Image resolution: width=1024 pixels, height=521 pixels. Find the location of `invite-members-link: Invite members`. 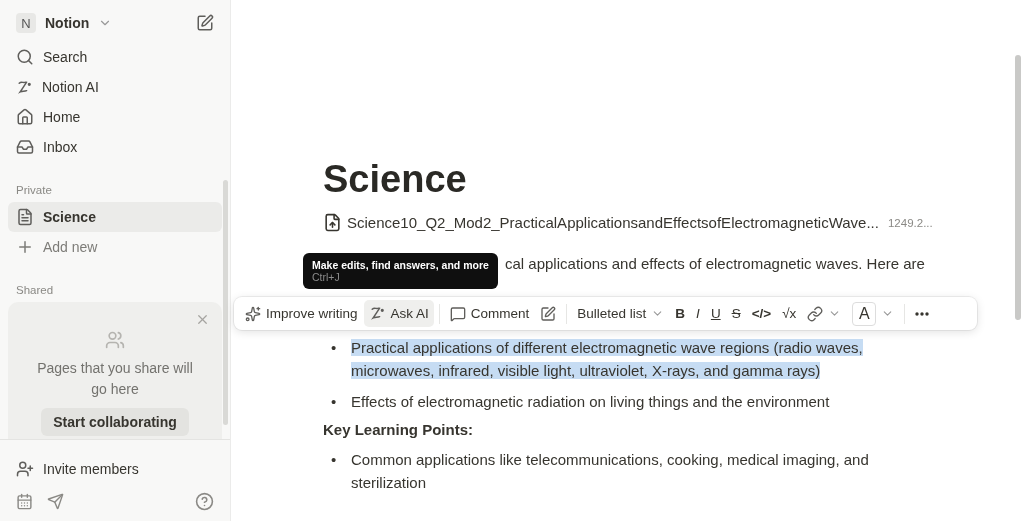

invite-members-link: Invite members is located at coordinates (91, 469).